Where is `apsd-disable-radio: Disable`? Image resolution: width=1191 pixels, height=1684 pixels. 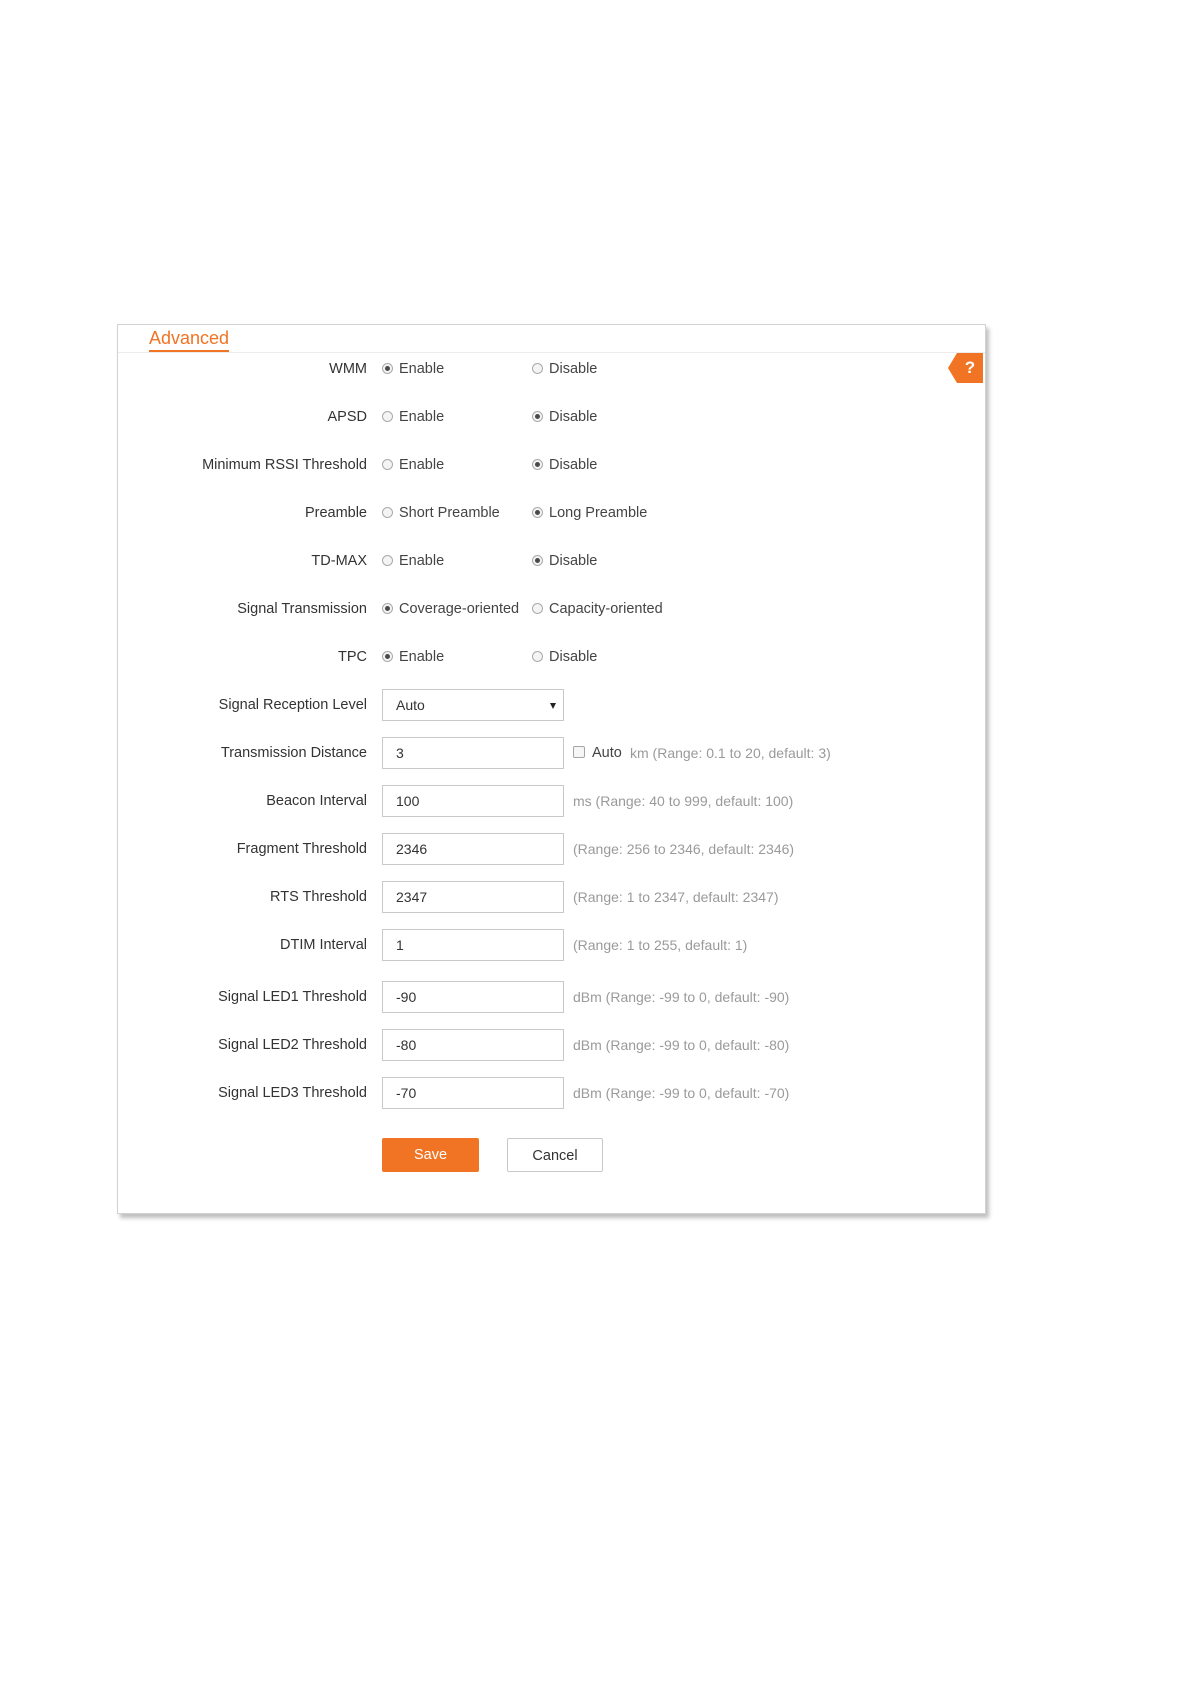 apsd-disable-radio: Disable is located at coordinates (564, 417).